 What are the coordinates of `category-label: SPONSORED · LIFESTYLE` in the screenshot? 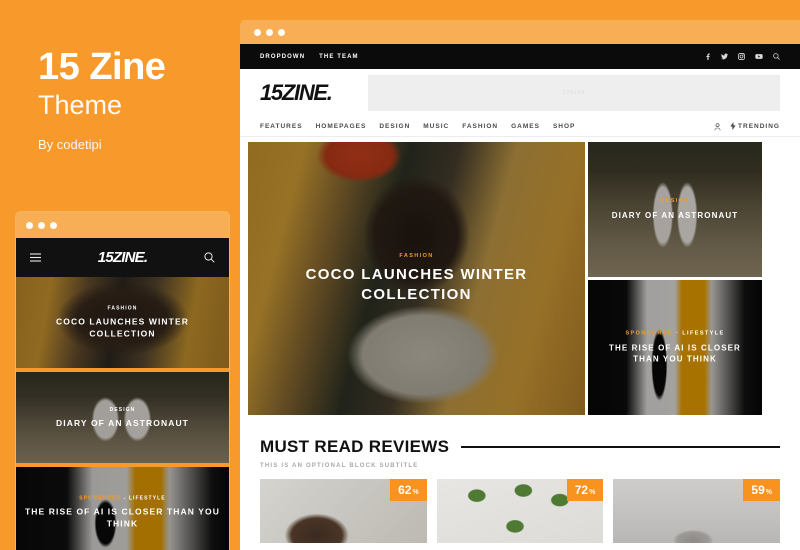 It's located at (675, 333).